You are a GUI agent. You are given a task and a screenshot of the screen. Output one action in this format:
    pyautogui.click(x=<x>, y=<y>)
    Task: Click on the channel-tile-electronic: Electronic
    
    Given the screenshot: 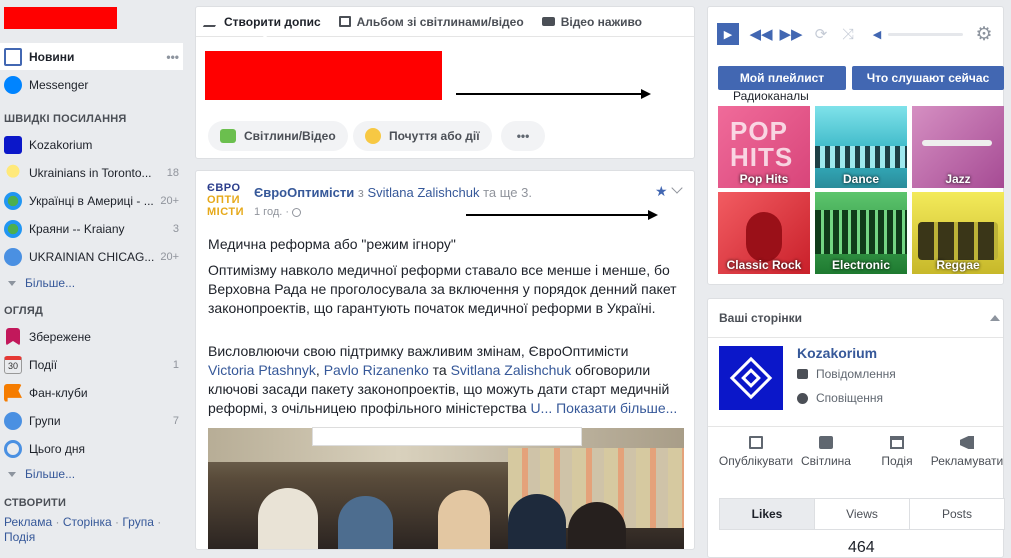 What is the action you would take?
    pyautogui.click(x=861, y=233)
    